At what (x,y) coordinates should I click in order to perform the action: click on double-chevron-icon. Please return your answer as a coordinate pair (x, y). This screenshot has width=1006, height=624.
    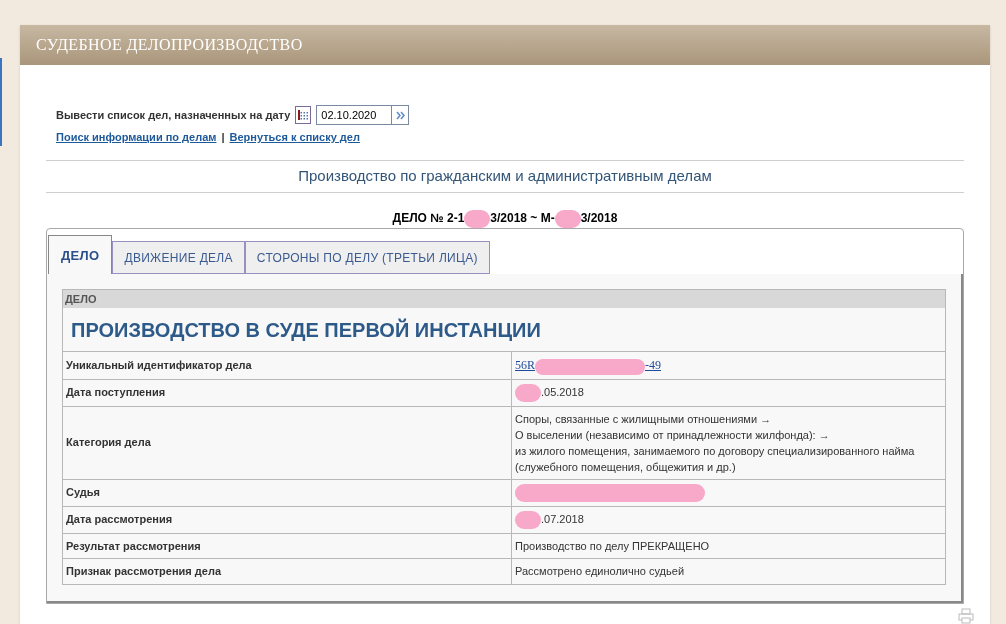
    Looking at the image, I should click on (400, 115).